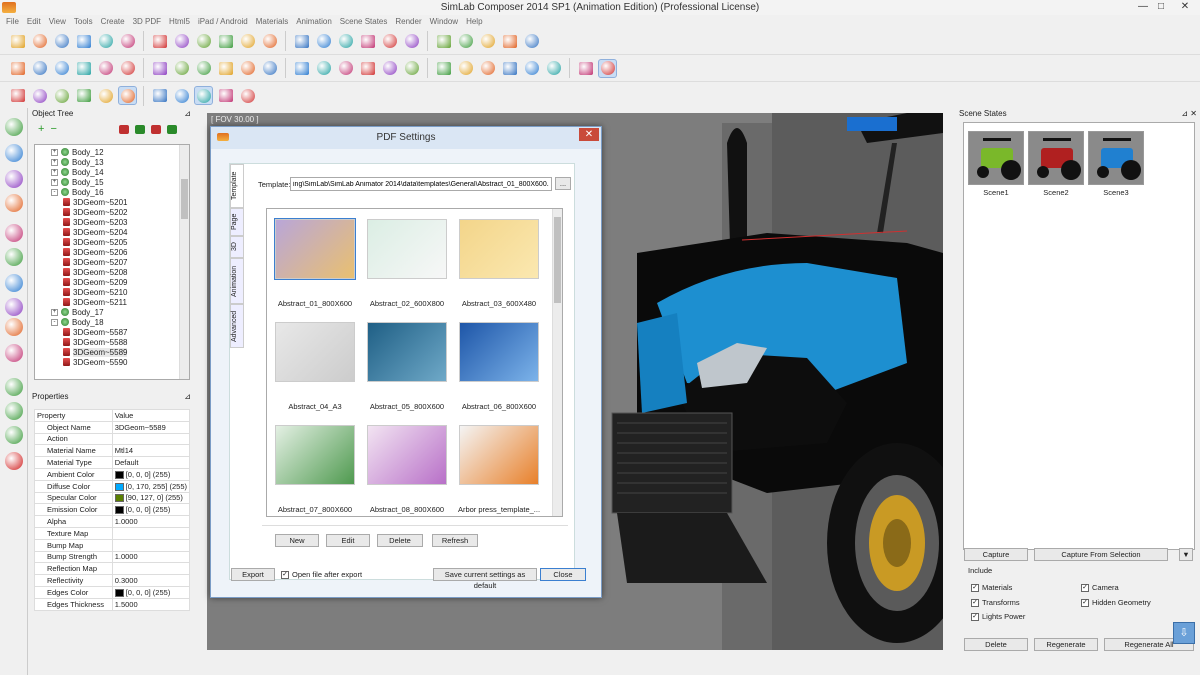 The height and width of the screenshot is (675, 1200). What do you see at coordinates (408, 21) in the screenshot?
I see `menu-render: Render` at bounding box center [408, 21].